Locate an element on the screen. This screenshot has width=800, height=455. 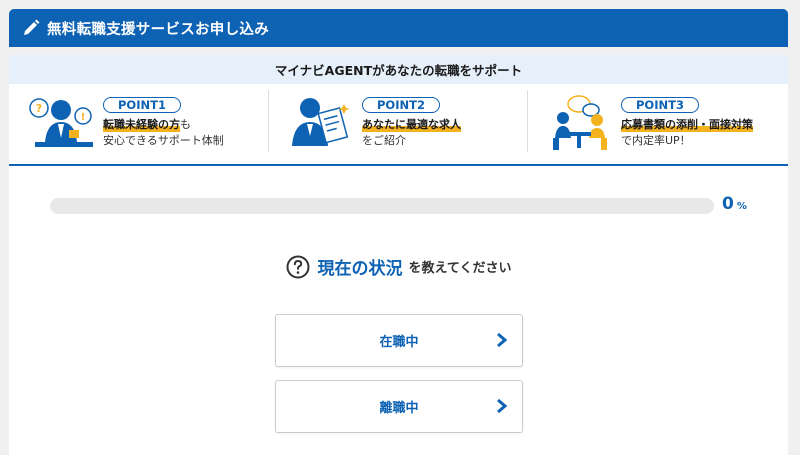
choice-employed-button: 在職中 is located at coordinates (399, 340).